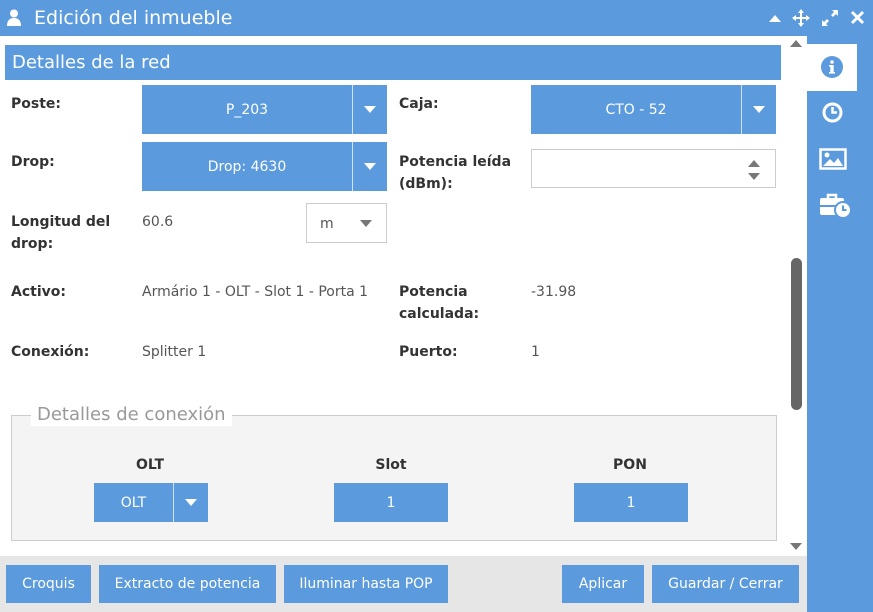  What do you see at coordinates (38, 292) in the screenshot?
I see `activo-label: Activo:` at bounding box center [38, 292].